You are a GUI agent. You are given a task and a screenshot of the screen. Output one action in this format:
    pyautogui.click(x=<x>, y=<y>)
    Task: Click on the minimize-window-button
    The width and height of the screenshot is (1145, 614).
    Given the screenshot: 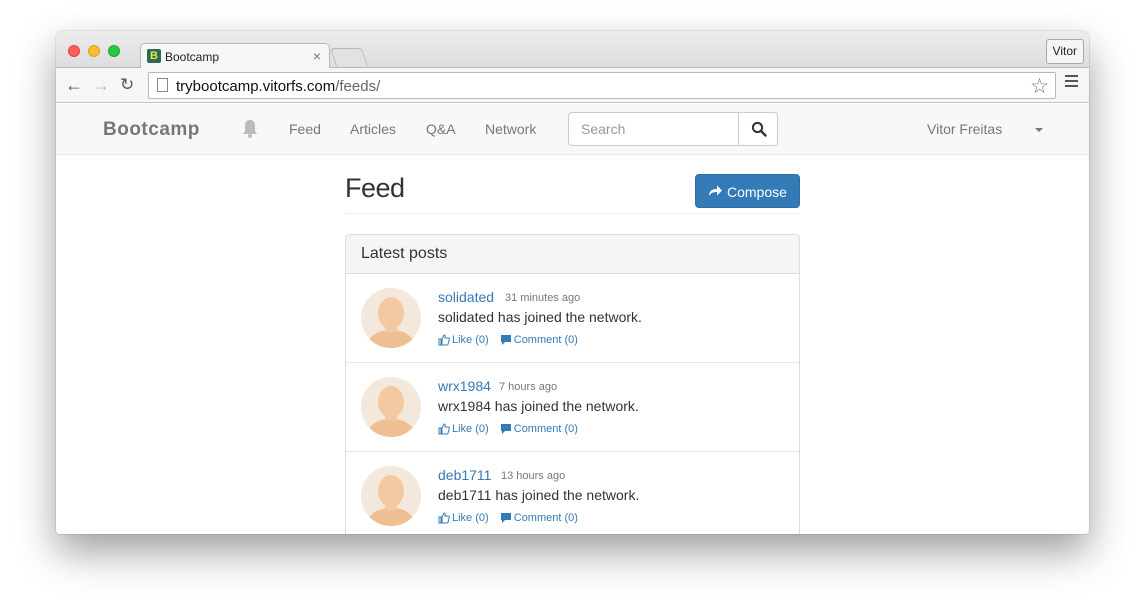 What is the action you would take?
    pyautogui.click(x=94, y=51)
    